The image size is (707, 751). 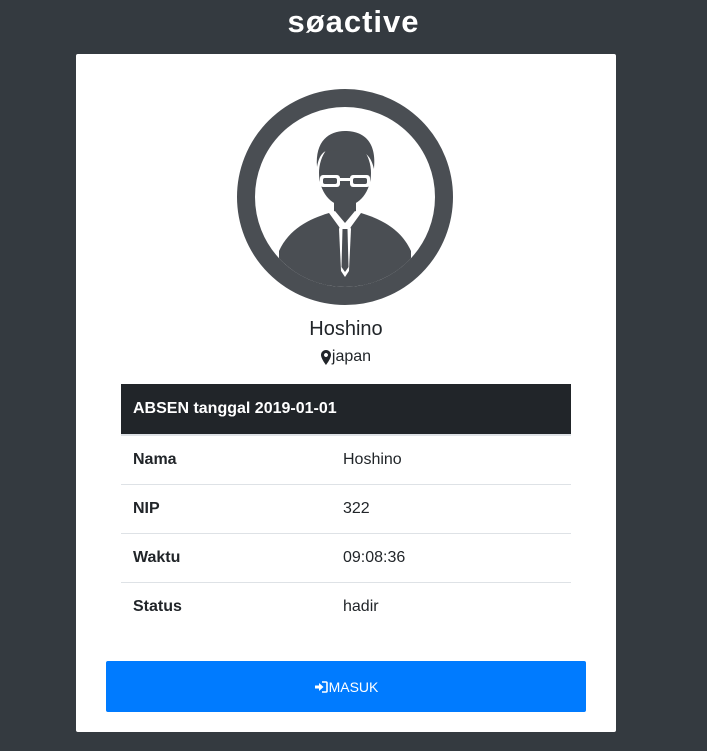 I want to click on row-value-nip: 322, so click(x=451, y=509).